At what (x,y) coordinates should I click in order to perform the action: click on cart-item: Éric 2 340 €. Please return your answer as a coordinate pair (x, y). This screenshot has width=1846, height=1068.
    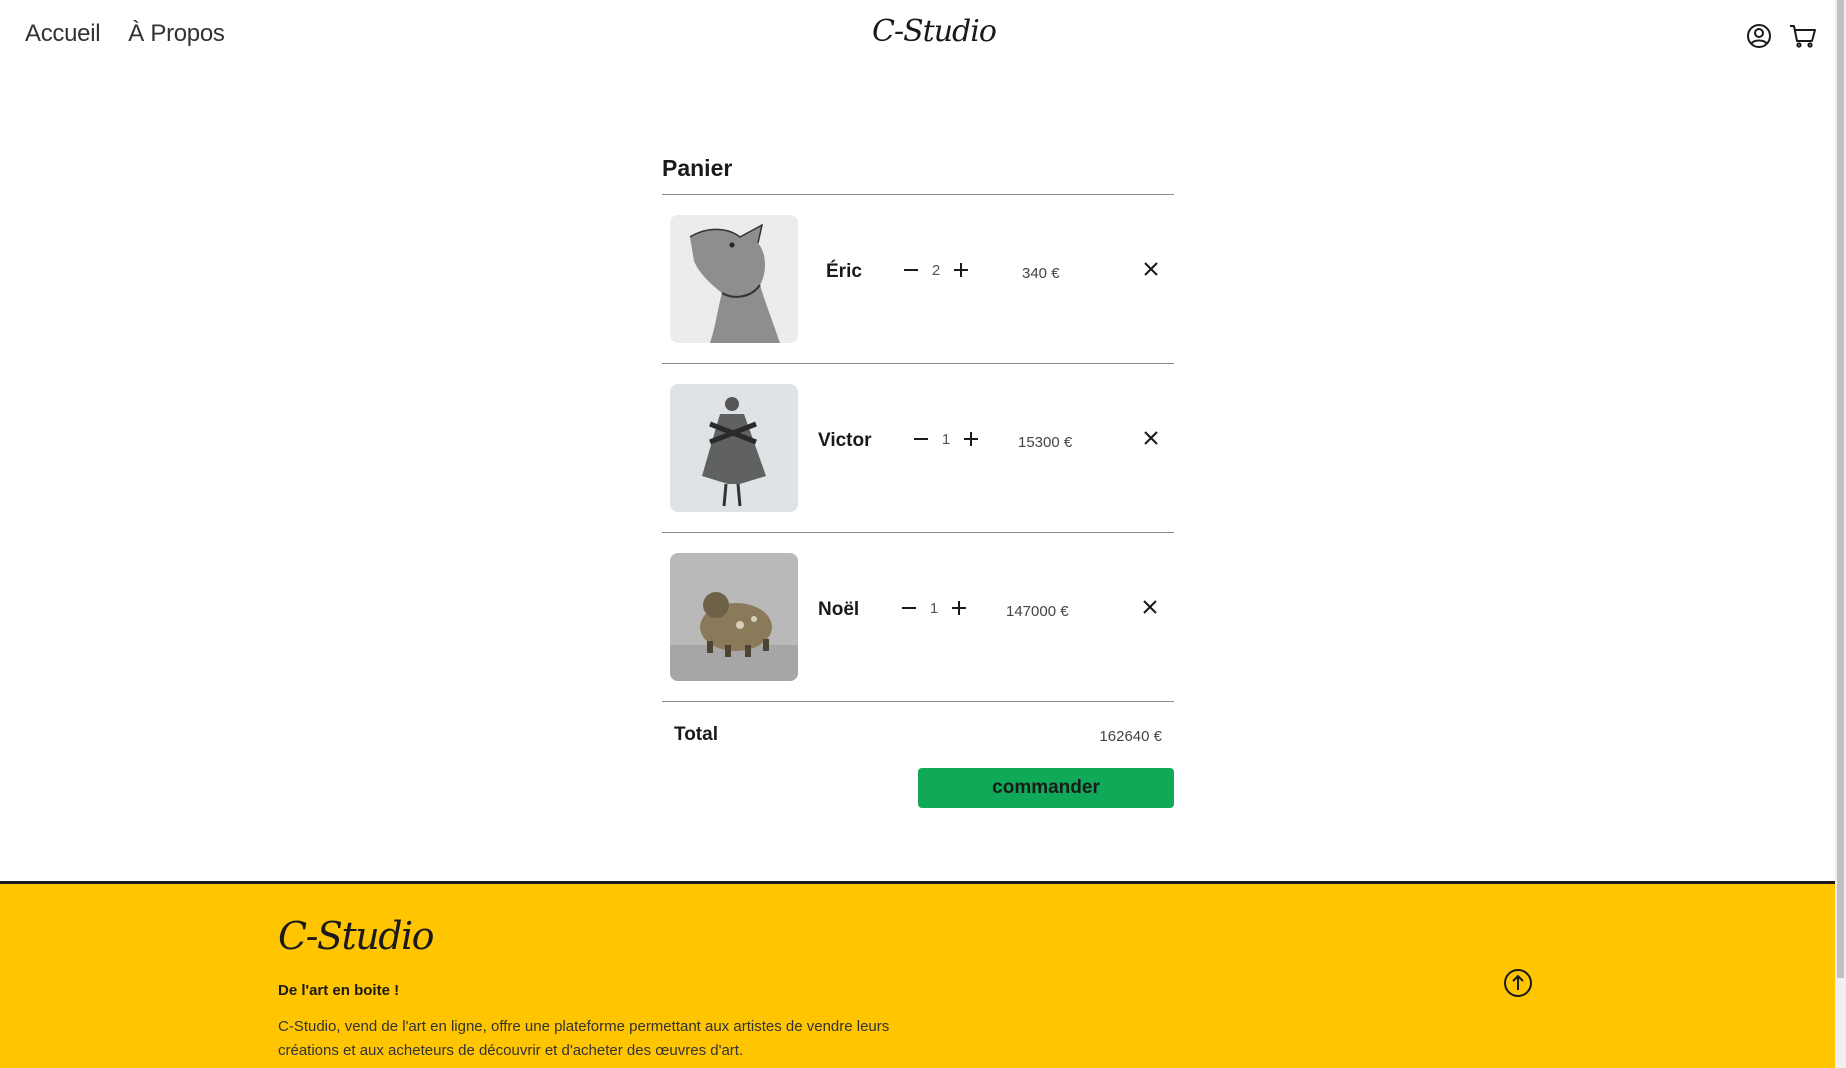
    Looking at the image, I should click on (918, 279).